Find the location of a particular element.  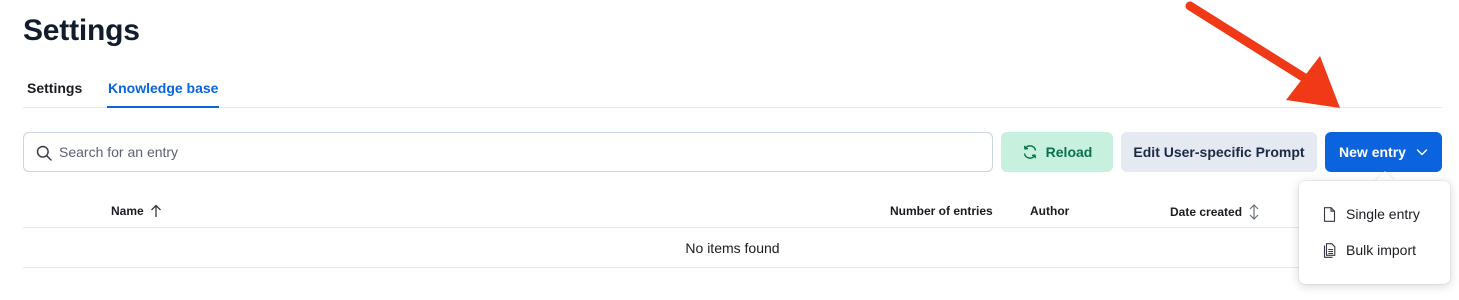

menu-item-bulk-import: Bulk import is located at coordinates (1374, 250).